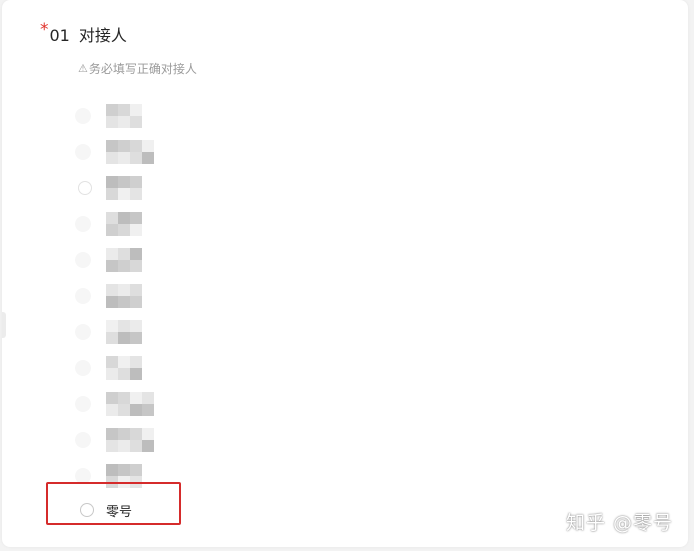 This screenshot has width=694, height=551. Describe the element at coordinates (44, 30) in the screenshot. I see `required-mark: *` at that location.